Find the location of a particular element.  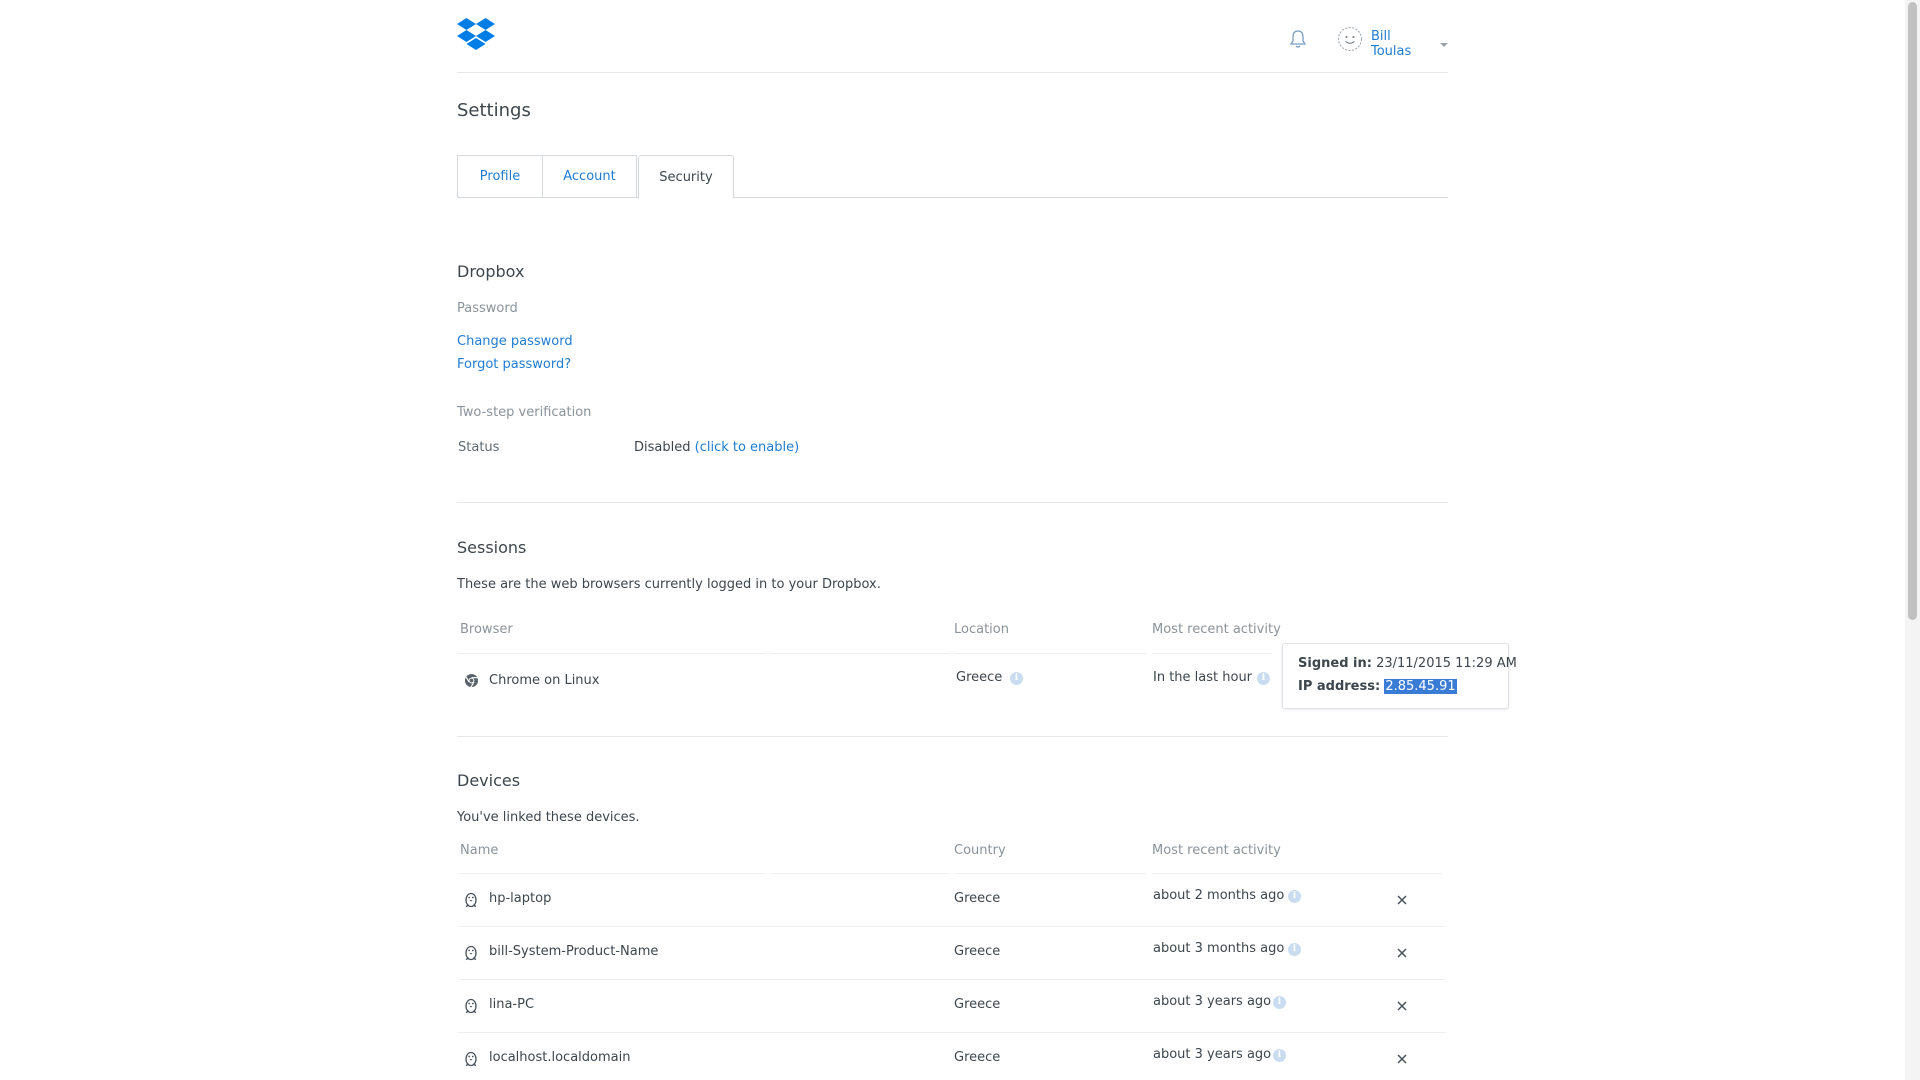

tooltip-signed-in: Signed in: 23/11/2015 11:29 AM is located at coordinates (1407, 663).